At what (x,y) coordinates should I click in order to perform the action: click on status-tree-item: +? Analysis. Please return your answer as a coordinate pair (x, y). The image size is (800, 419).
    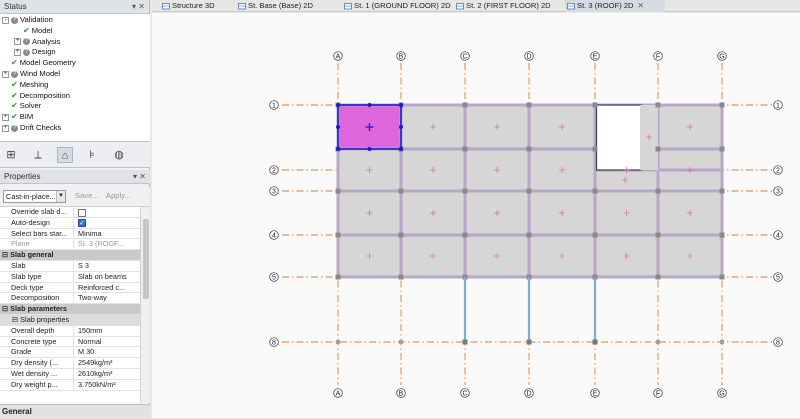
    Looking at the image, I should click on (37, 42).